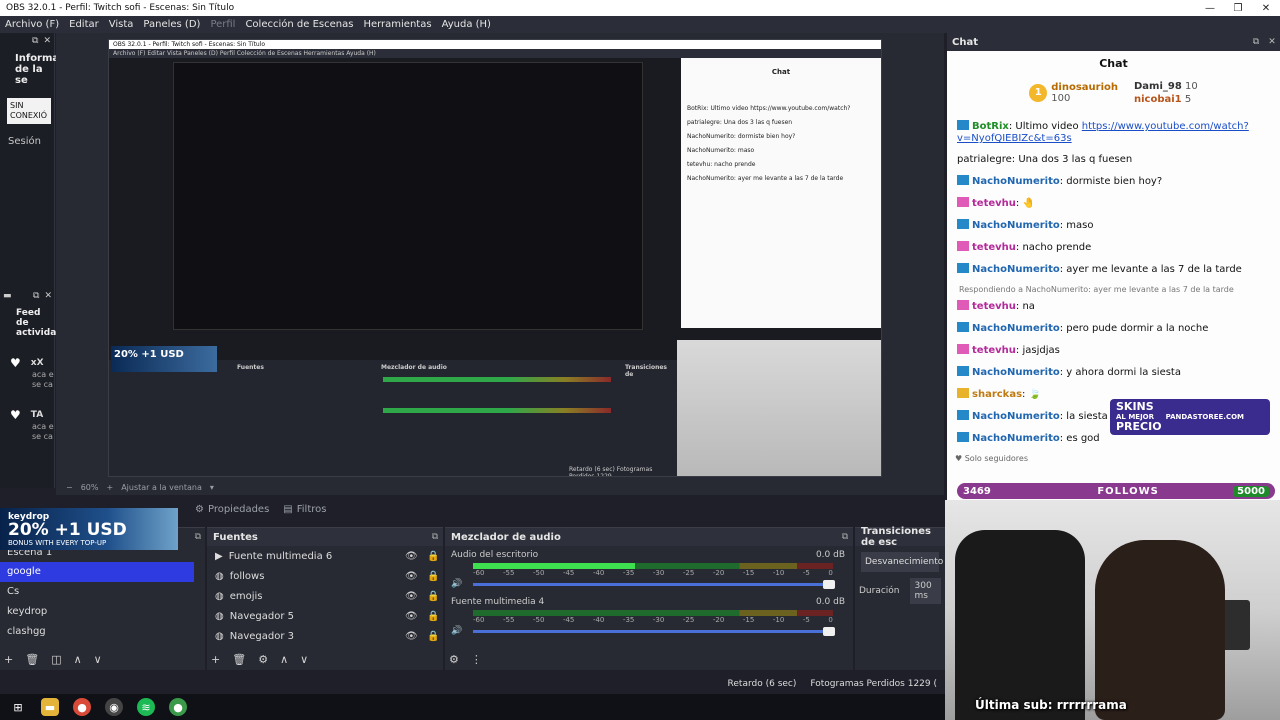 The width and height of the screenshot is (1280, 720). I want to click on menu-coleccion: Colección de Escenas, so click(299, 24).